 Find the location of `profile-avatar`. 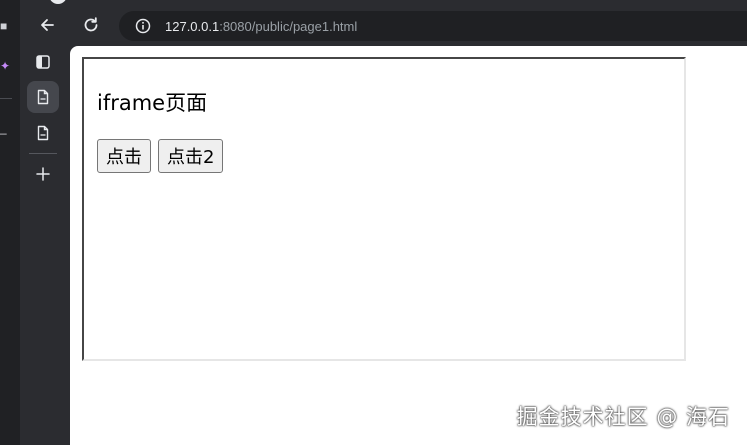

profile-avatar is located at coordinates (58, 2).